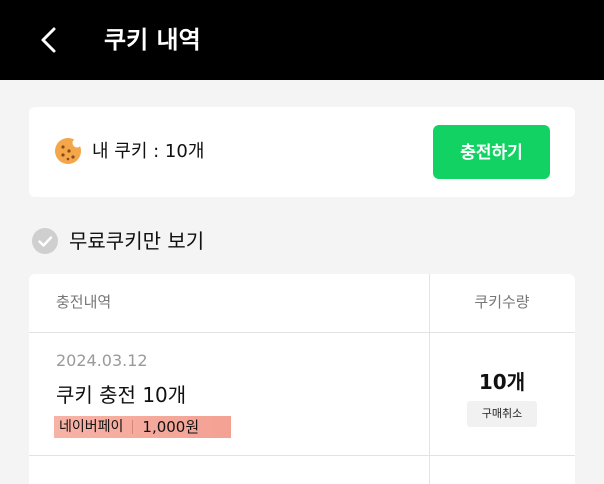 The image size is (604, 484). What do you see at coordinates (84, 302) in the screenshot?
I see `column-header-history: 충전내역` at bounding box center [84, 302].